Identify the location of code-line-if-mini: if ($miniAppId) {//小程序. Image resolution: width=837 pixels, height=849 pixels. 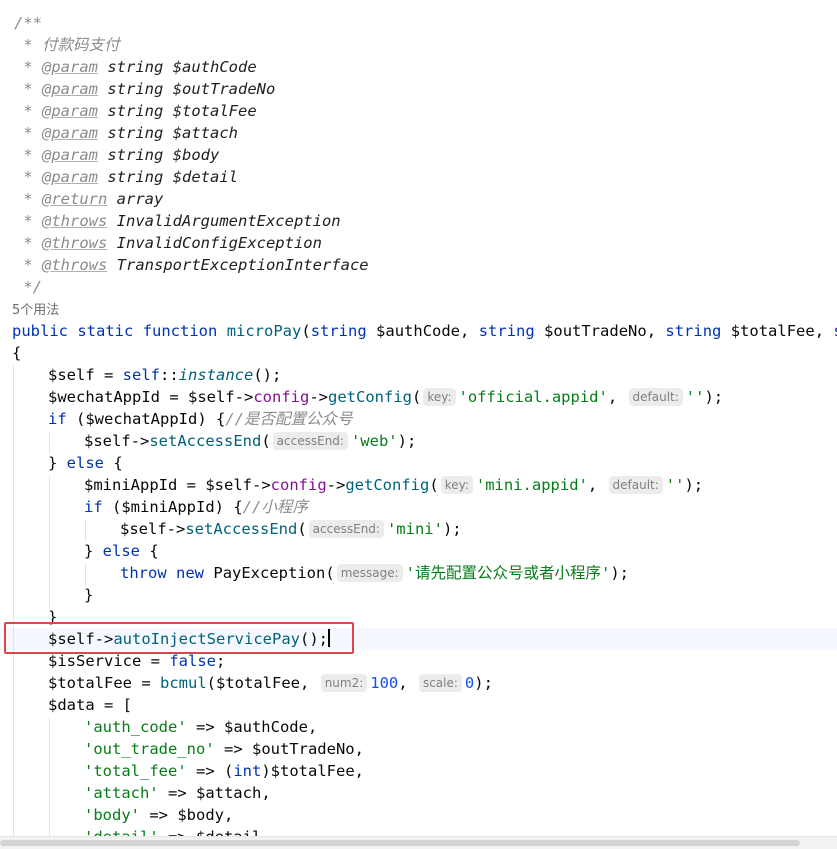
(196, 507).